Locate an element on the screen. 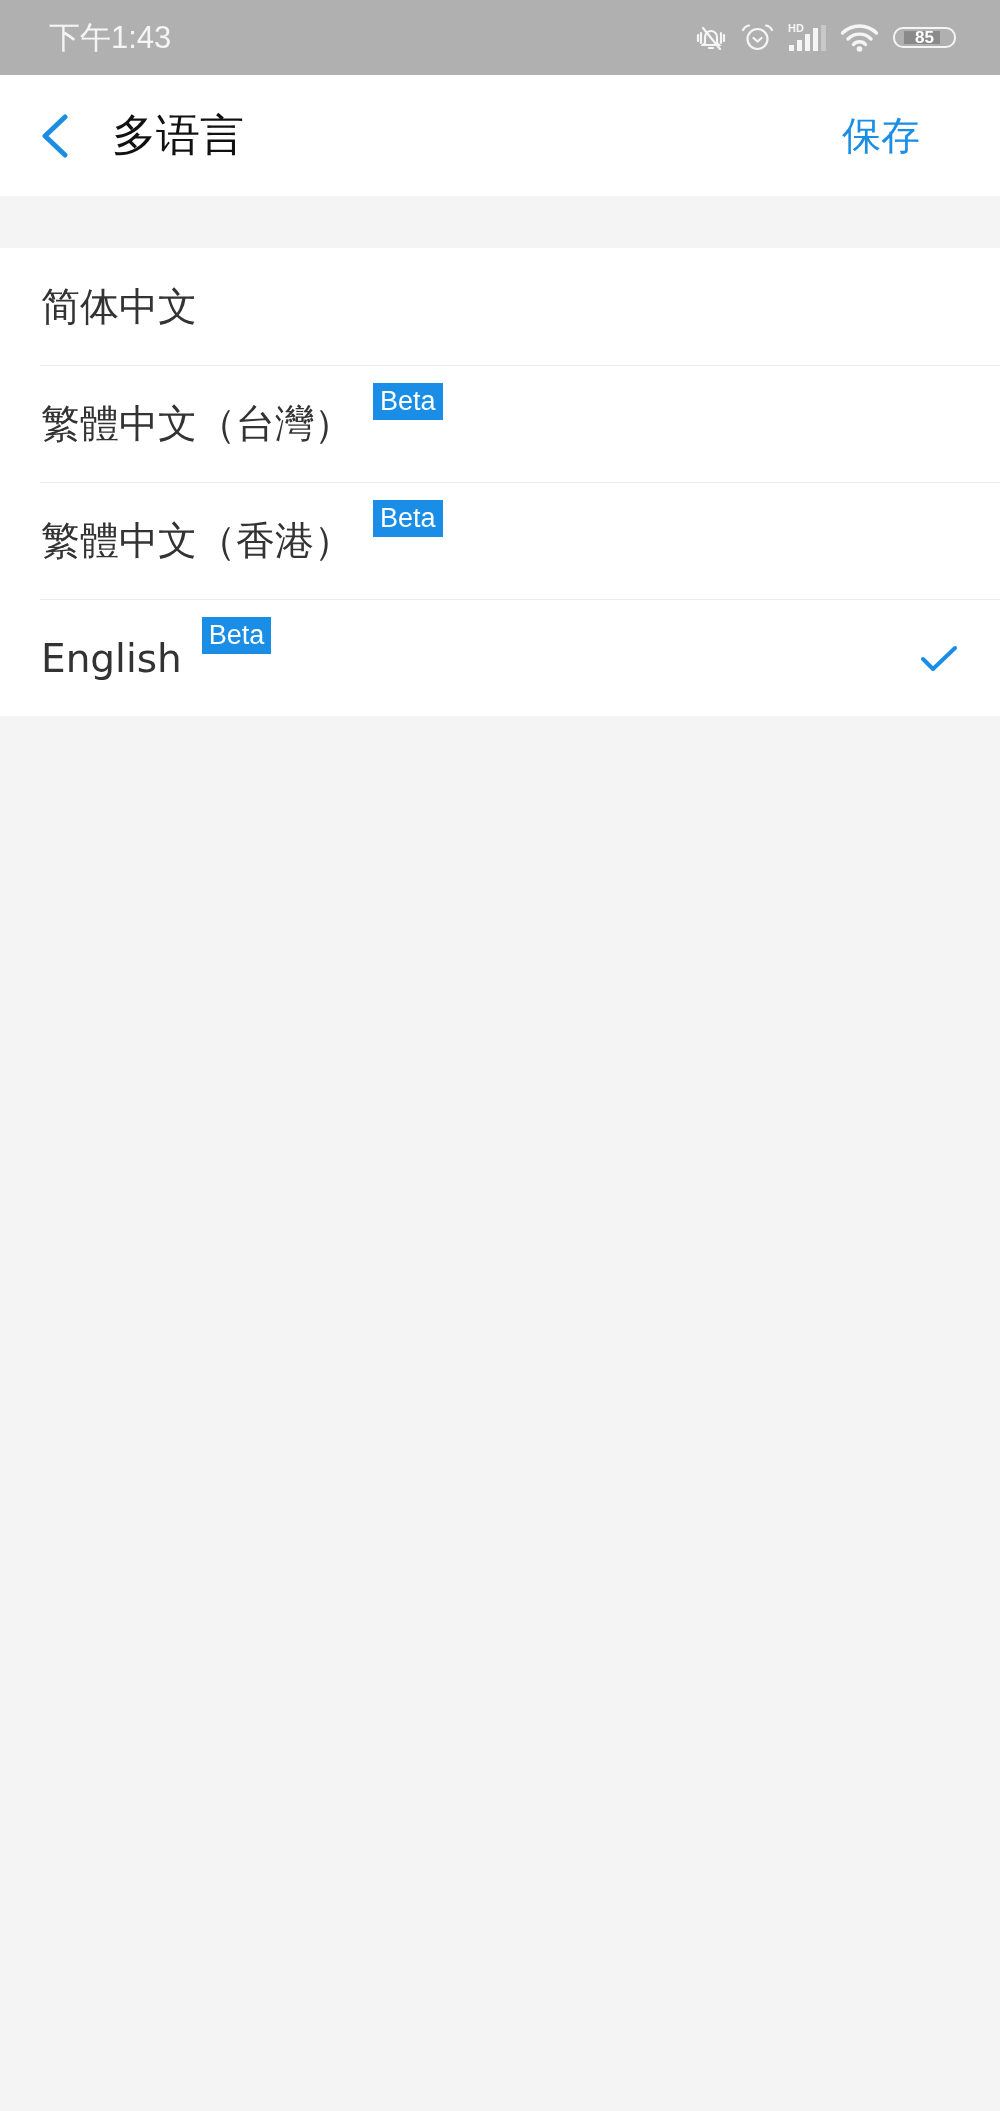 This screenshot has width=1000, height=2111. language-label: 繁體中文（台灣） is located at coordinates (196, 424).